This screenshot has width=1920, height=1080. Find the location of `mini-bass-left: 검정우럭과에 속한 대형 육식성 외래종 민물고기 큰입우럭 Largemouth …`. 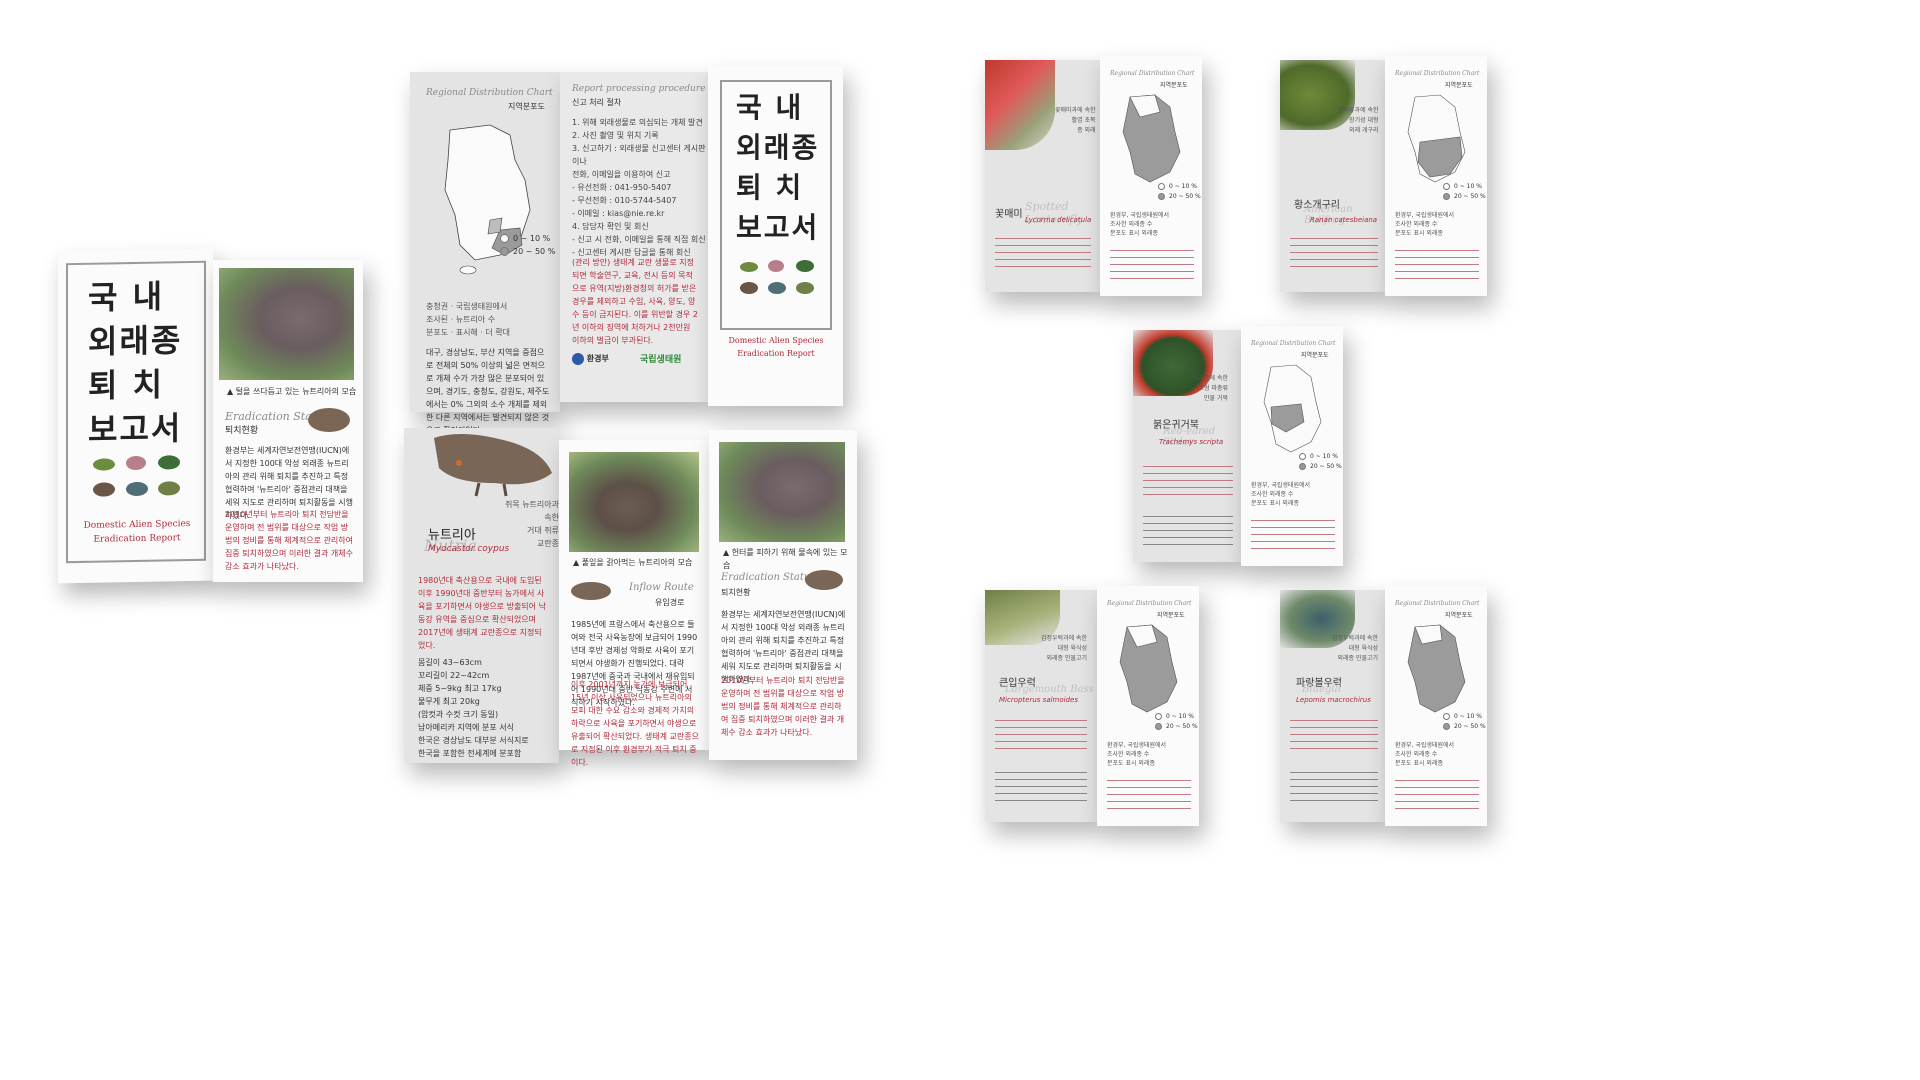

mini-bass-left: 검정우럭과에 속한 대형 육식성 외래종 민물고기 큰입우럭 Largemouth … is located at coordinates (1041, 706).